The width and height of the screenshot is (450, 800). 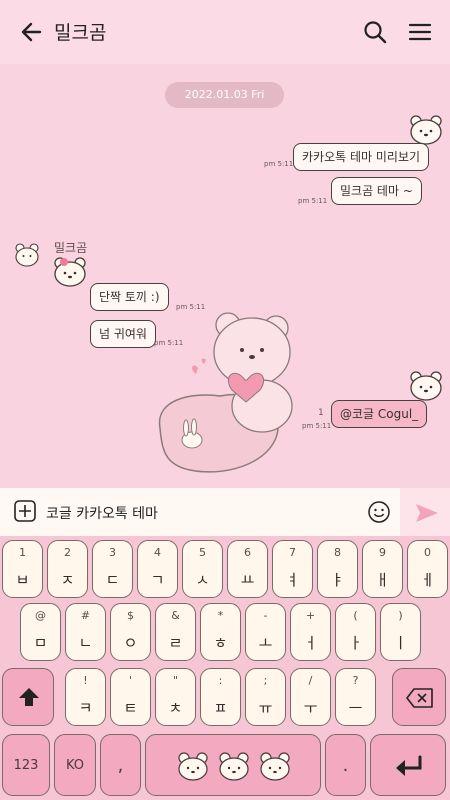 What do you see at coordinates (112, 552) in the screenshot?
I see `key-sub-label: 3` at bounding box center [112, 552].